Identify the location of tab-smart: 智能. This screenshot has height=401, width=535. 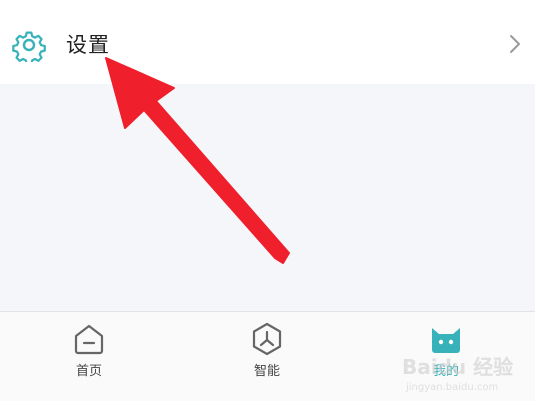
(267, 356).